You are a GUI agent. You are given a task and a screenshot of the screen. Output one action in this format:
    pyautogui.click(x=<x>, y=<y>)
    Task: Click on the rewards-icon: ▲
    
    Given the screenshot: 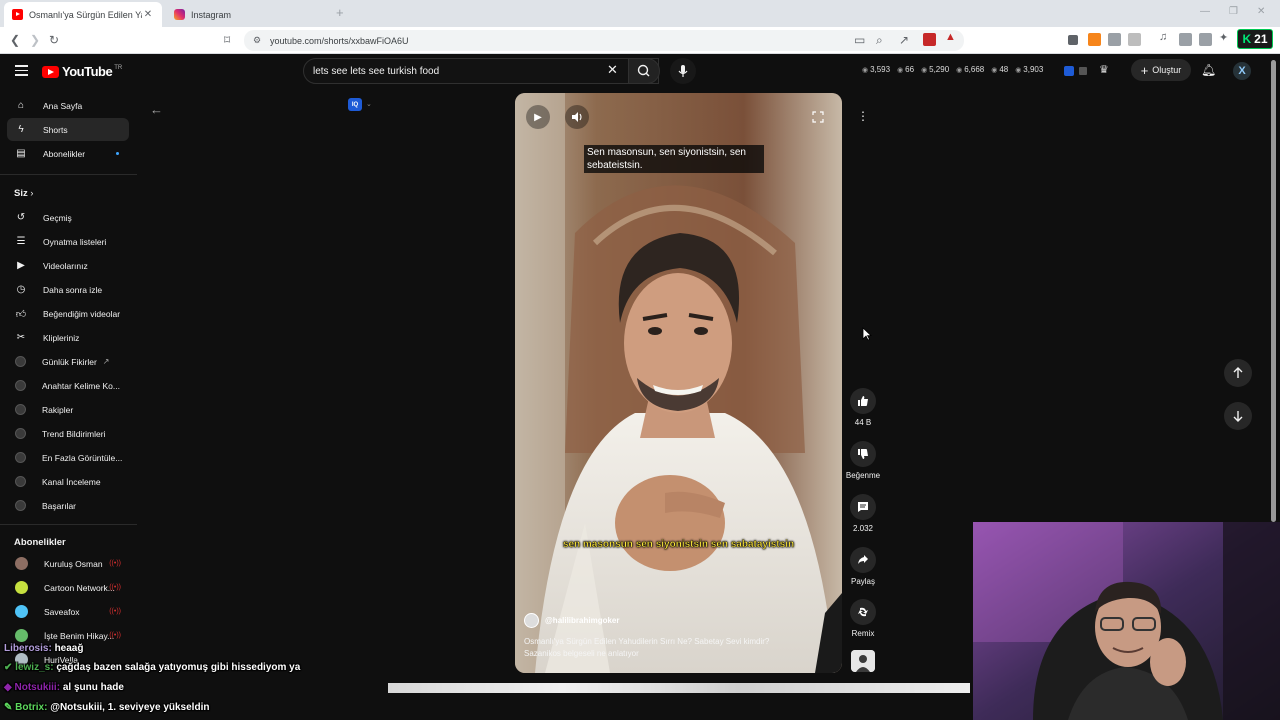 What is the action you would take?
    pyautogui.click(x=951, y=37)
    